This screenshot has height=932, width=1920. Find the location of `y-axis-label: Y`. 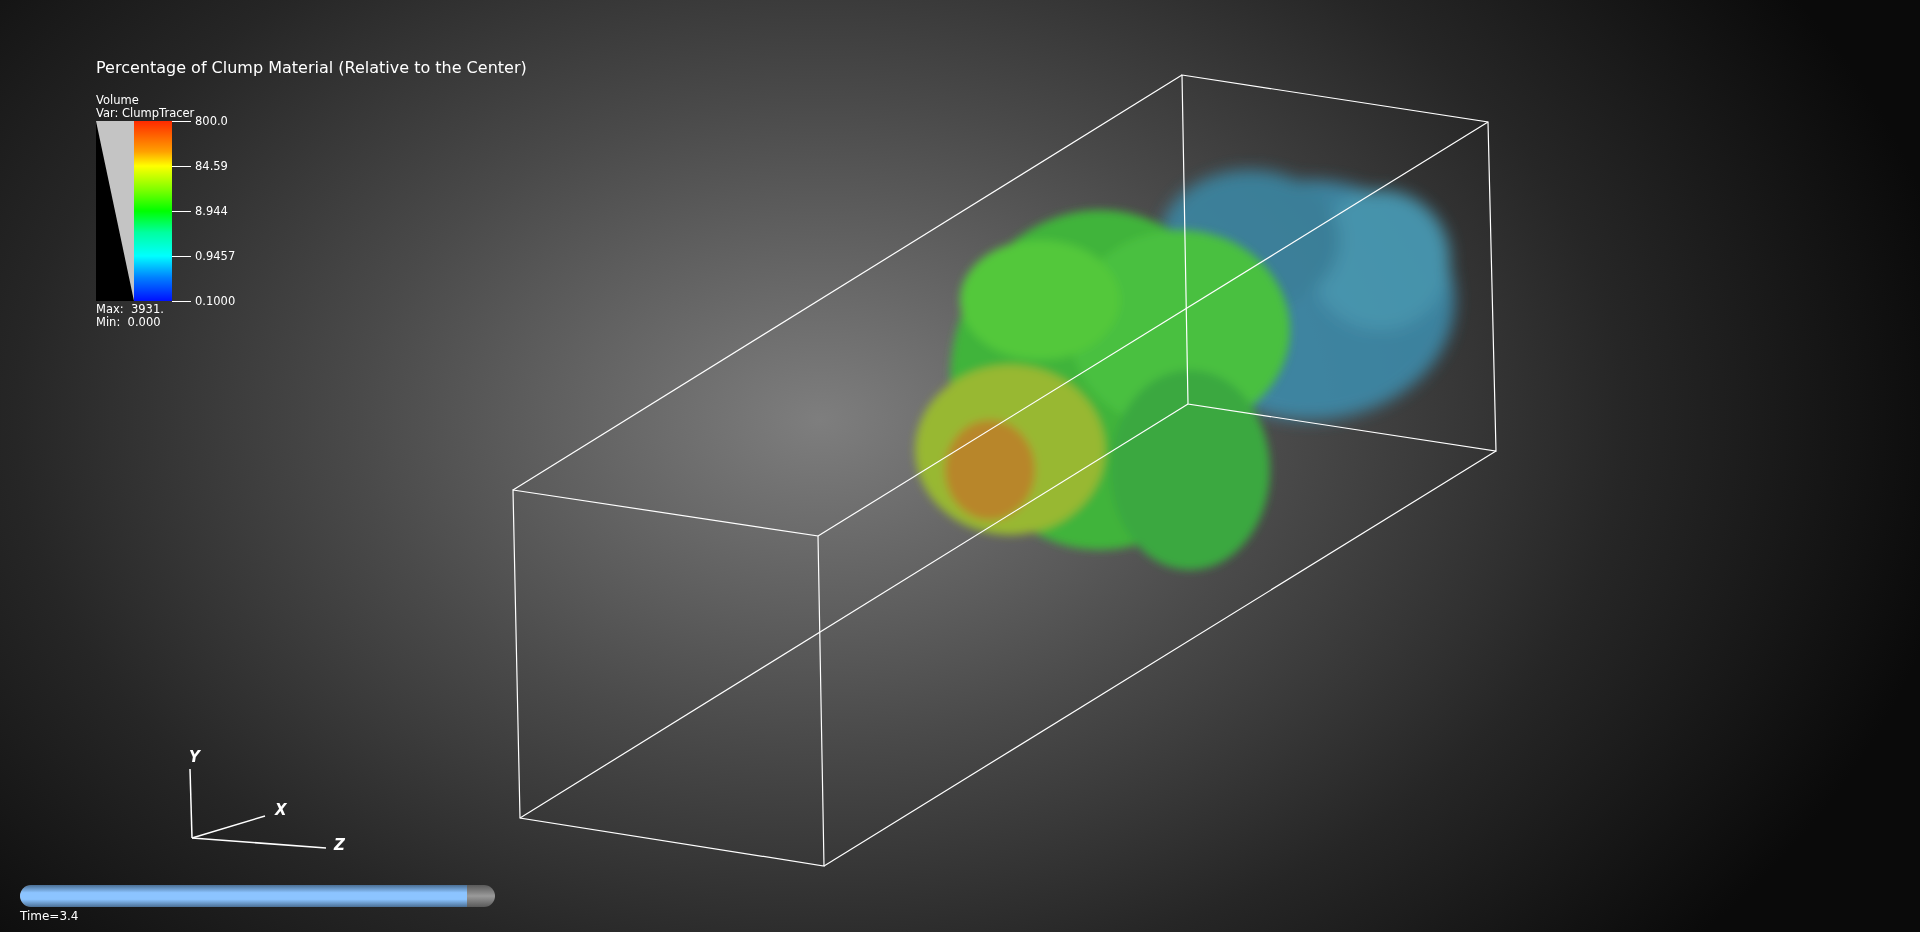

y-axis-label: Y is located at coordinates (194, 757).